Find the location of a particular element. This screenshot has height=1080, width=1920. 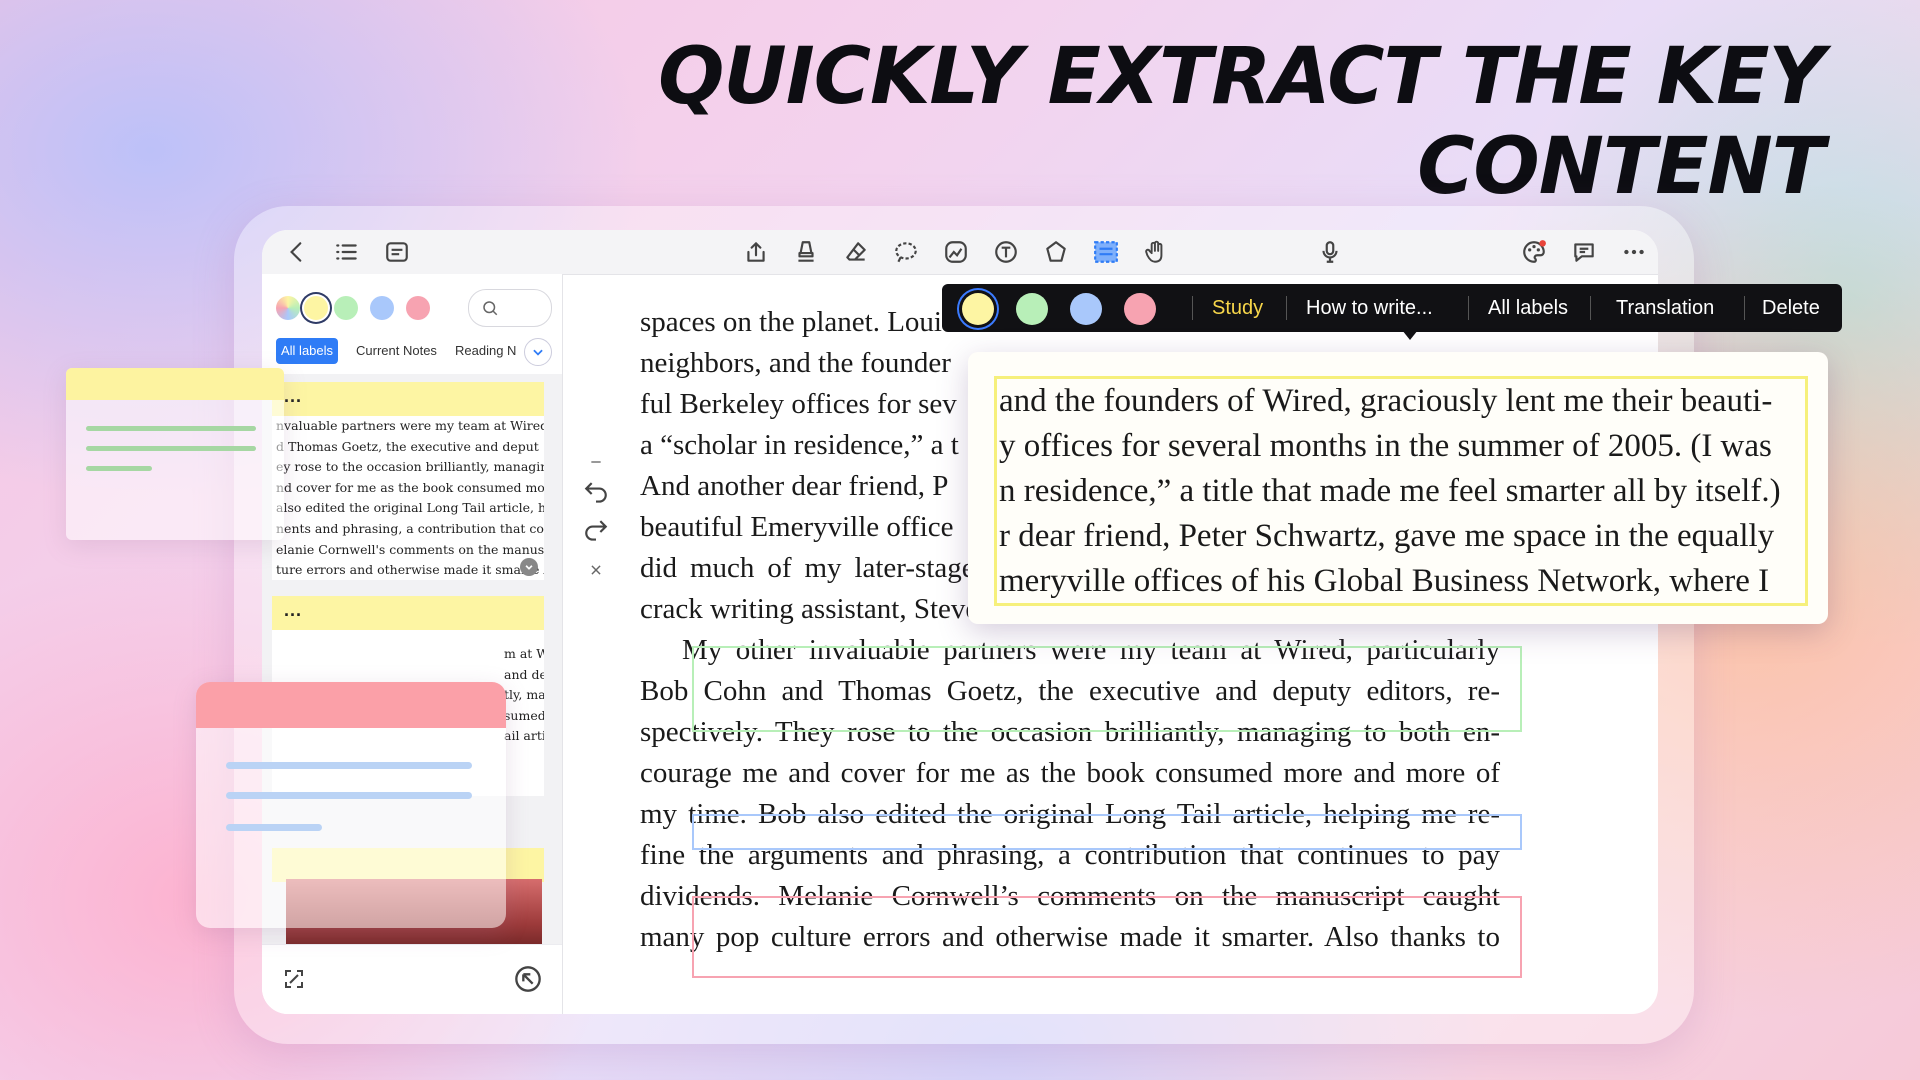

search-input is located at coordinates (510, 308).